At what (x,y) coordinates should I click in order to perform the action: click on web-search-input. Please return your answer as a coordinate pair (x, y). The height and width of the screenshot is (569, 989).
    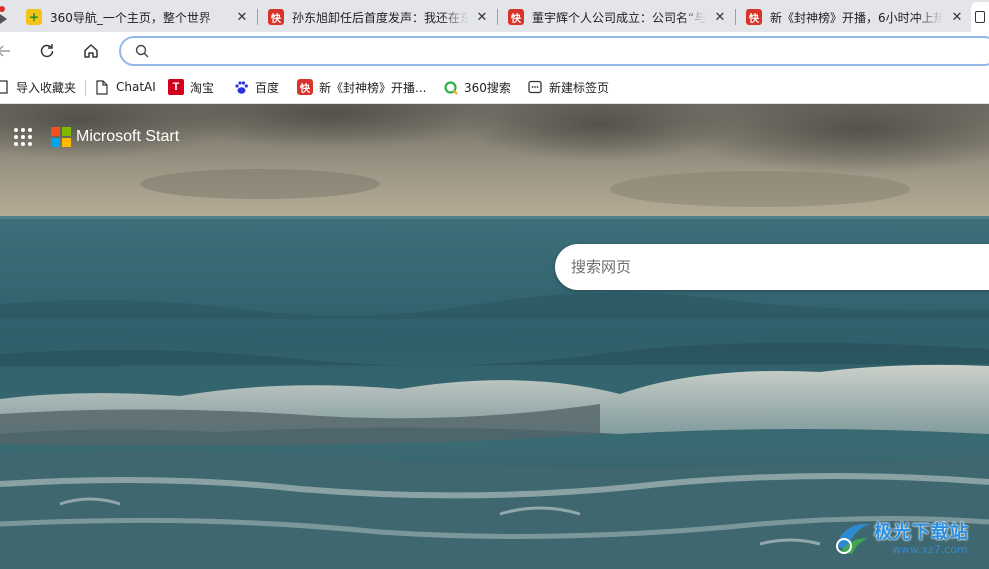
    Looking at the image, I should click on (771, 267).